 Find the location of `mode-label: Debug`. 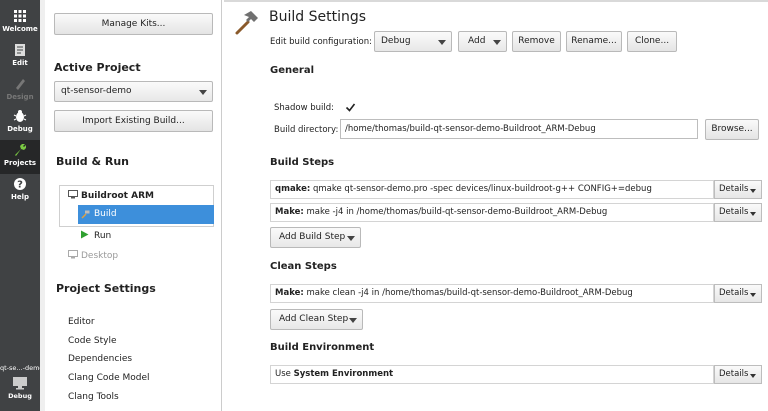

mode-label: Debug is located at coordinates (20, 129).